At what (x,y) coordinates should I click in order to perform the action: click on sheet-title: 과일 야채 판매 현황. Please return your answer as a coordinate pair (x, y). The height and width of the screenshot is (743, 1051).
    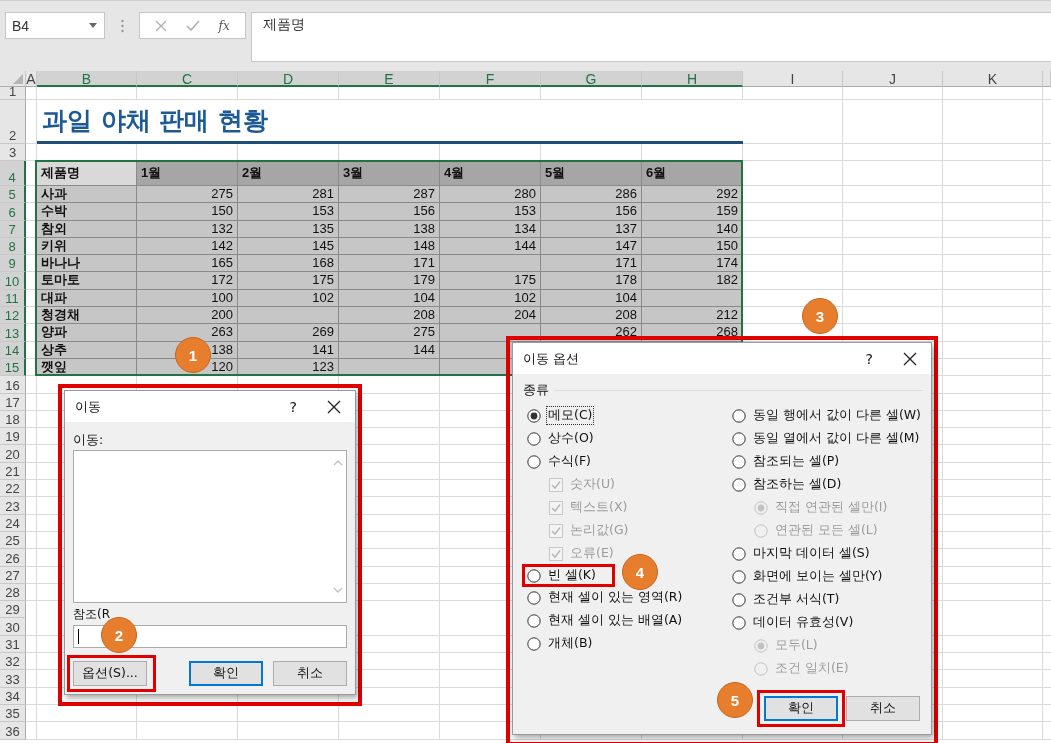
    Looking at the image, I should click on (390, 122).